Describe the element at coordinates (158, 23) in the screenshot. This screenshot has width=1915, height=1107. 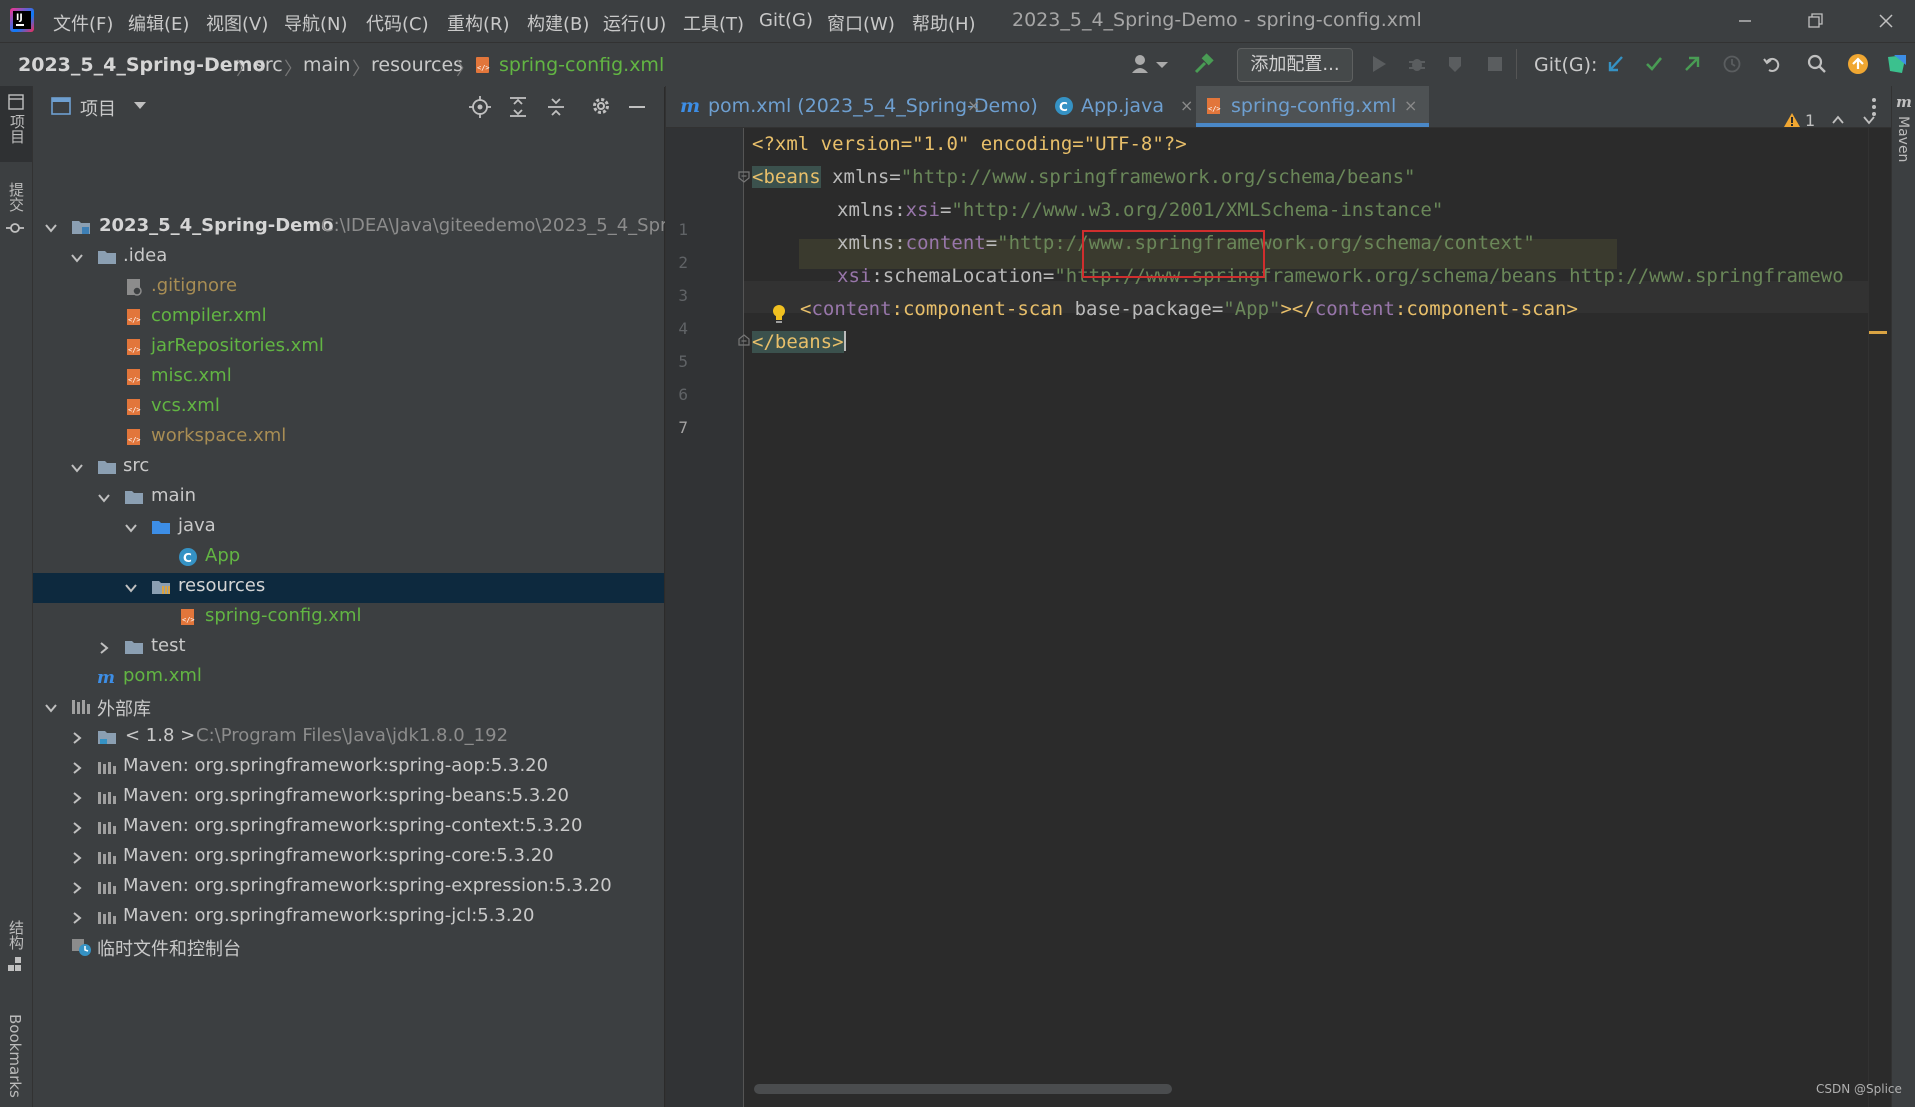
I see `menu-edit: 编辑(E)` at that location.